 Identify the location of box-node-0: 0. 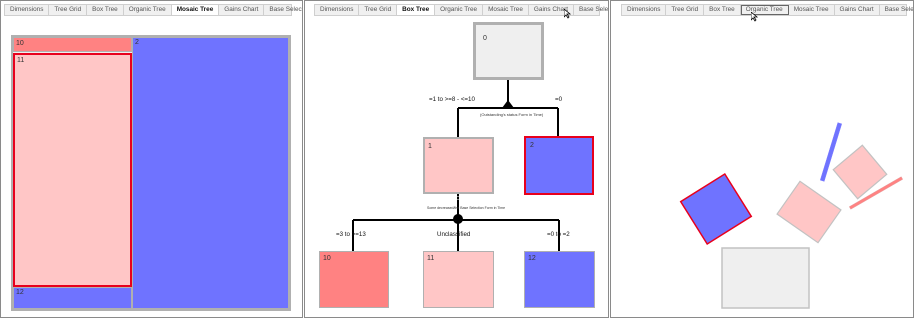
(508, 51).